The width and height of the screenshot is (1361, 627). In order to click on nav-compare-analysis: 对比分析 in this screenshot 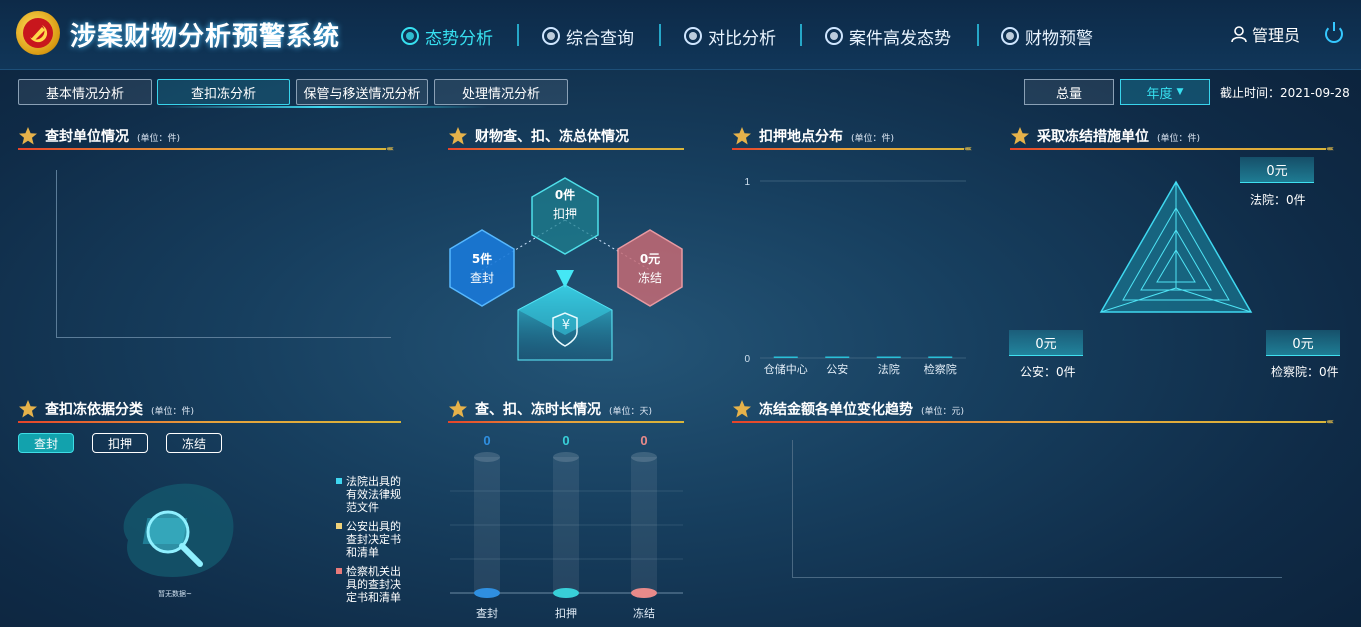, I will do `click(730, 36)`.